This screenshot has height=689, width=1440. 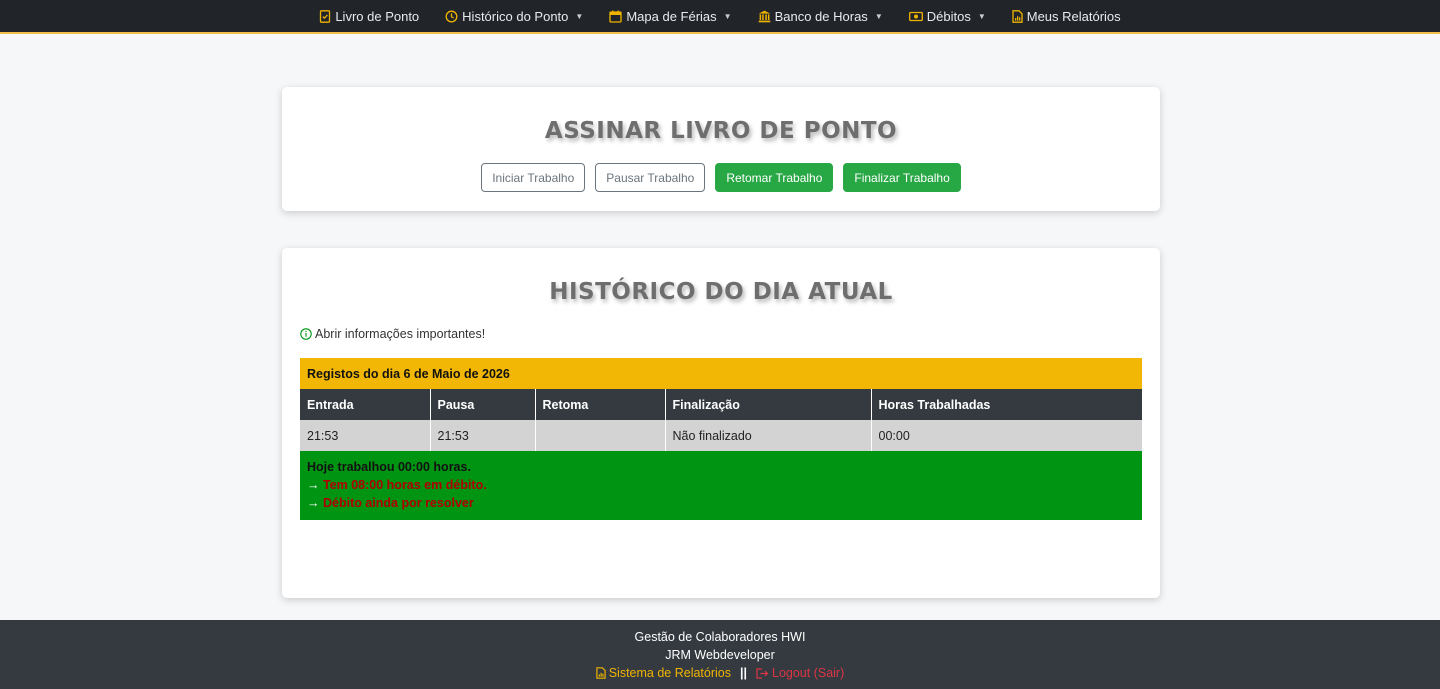 I want to click on summary-pending-line: → Débito ainda por resolver, so click(x=721, y=503).